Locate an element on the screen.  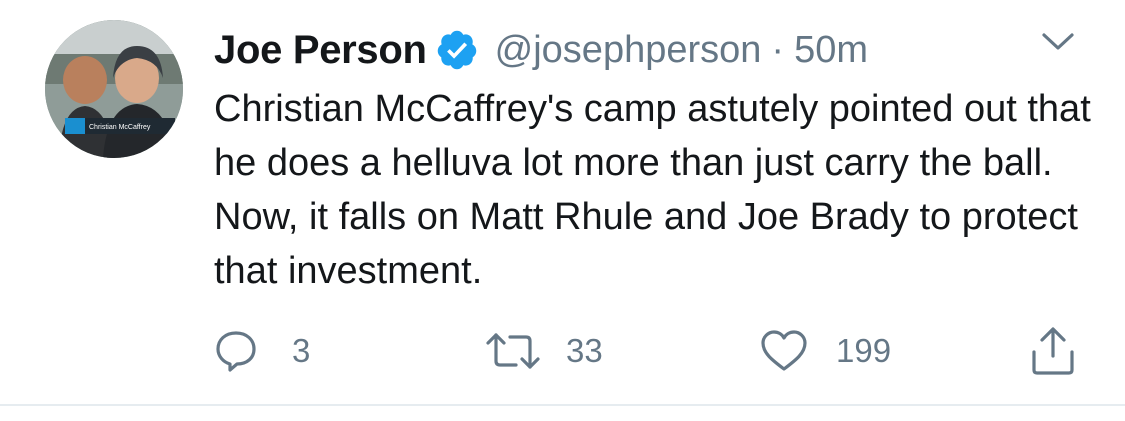
like-count: 199 is located at coordinates (864, 350).